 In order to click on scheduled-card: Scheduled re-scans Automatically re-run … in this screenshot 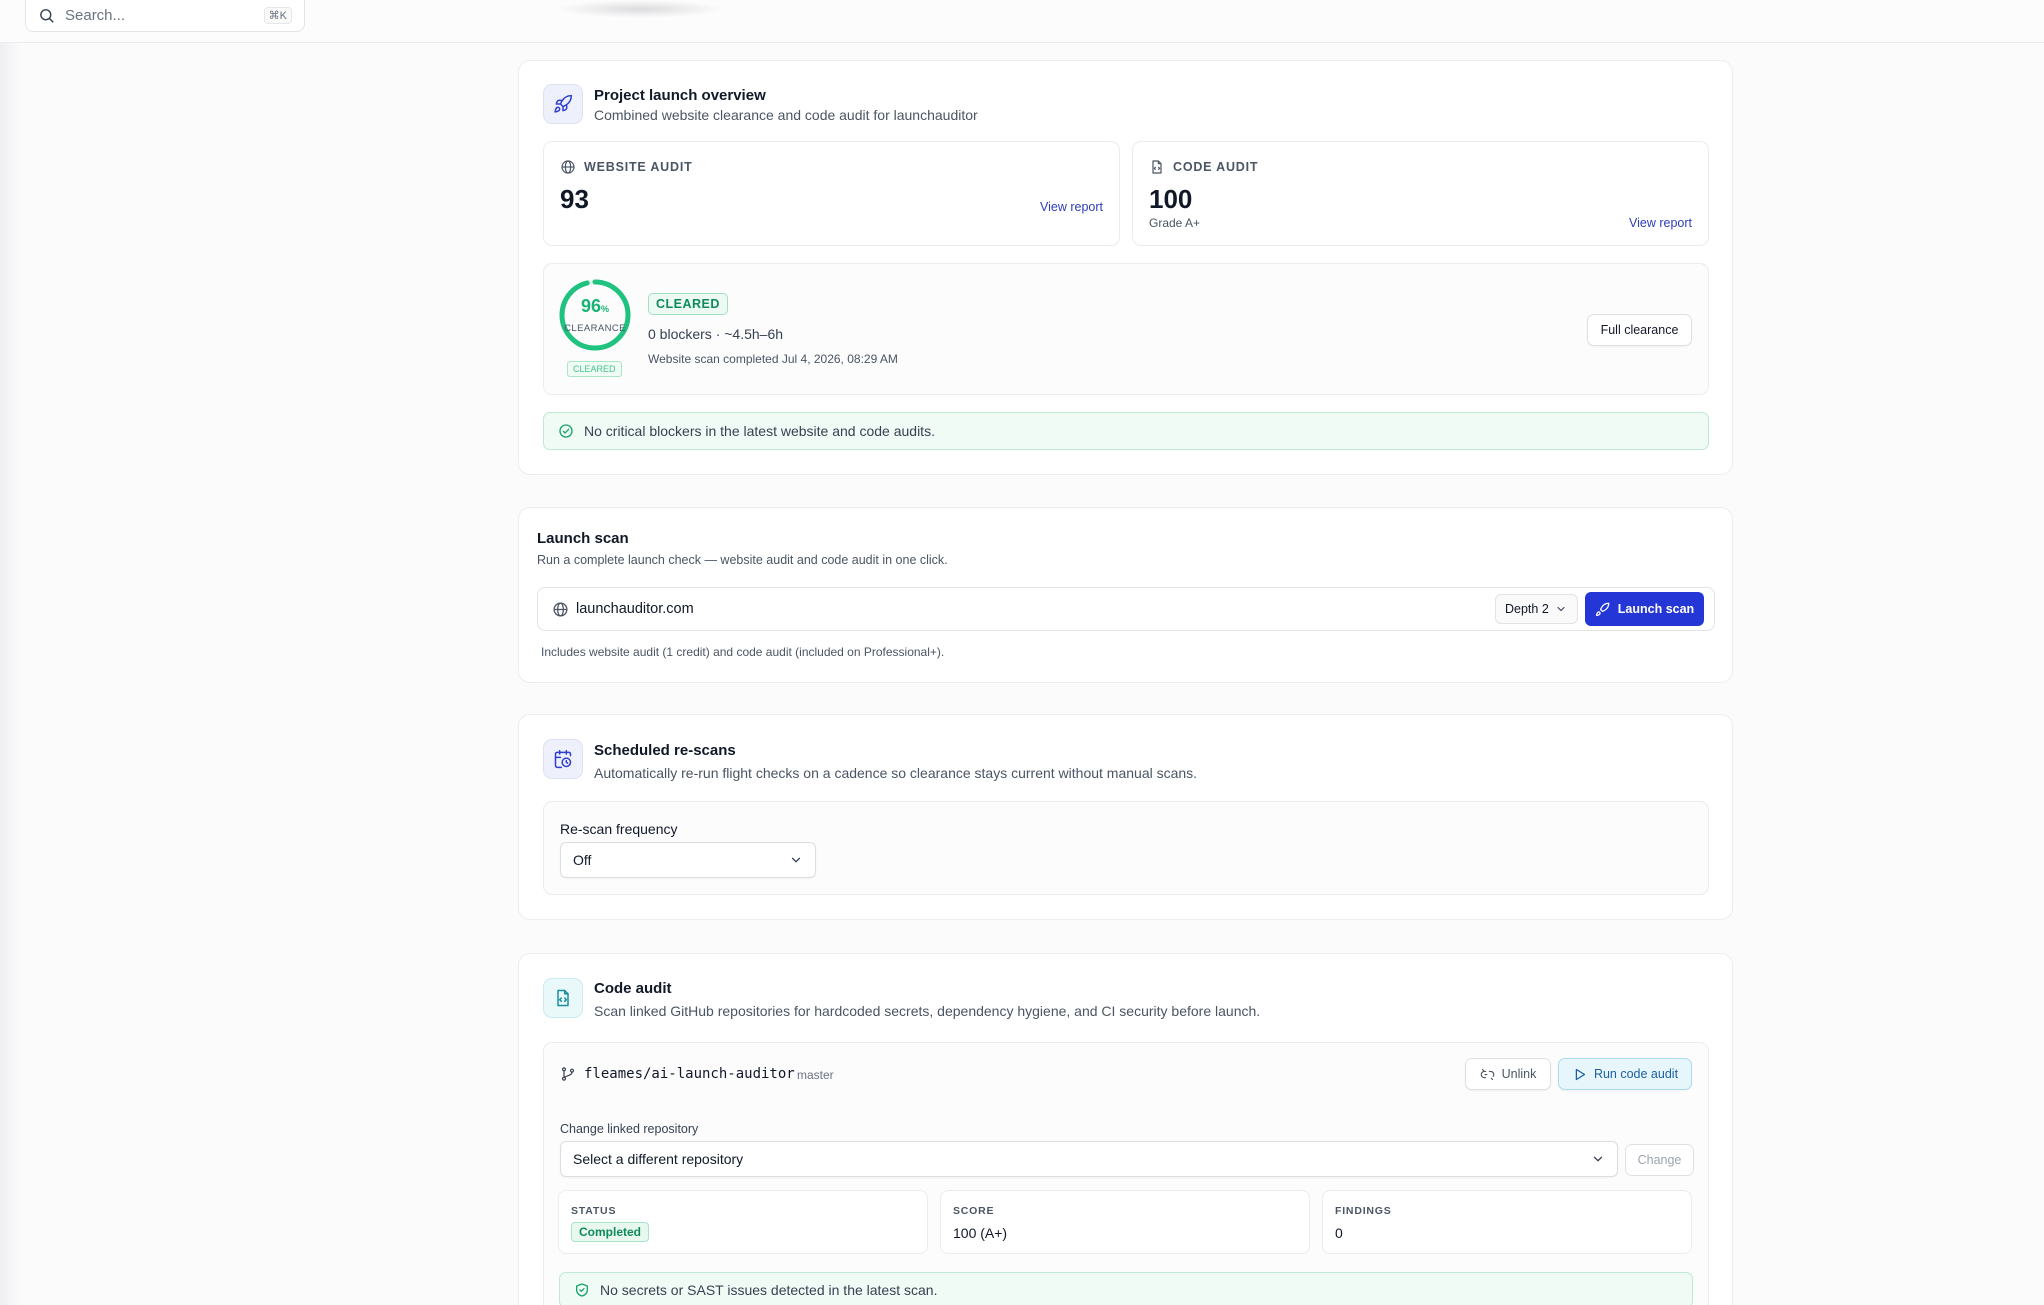, I will do `click(1125, 817)`.